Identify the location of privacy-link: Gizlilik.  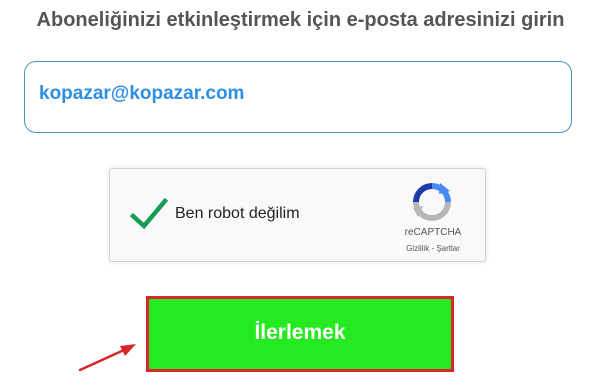
(417, 248).